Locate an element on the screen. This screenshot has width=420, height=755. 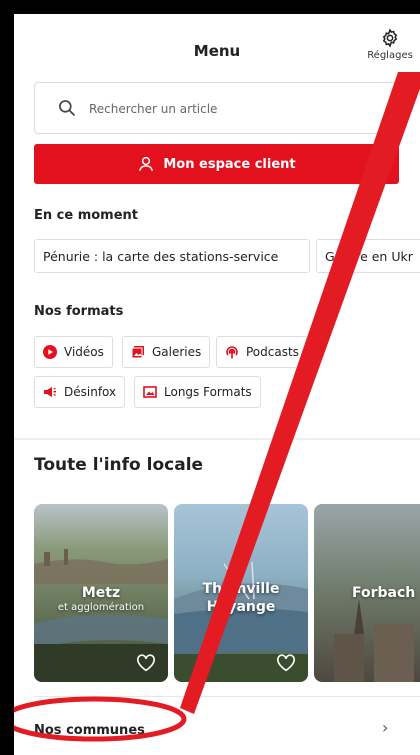
local-card-forbach: Forbach is located at coordinates (367, 593).